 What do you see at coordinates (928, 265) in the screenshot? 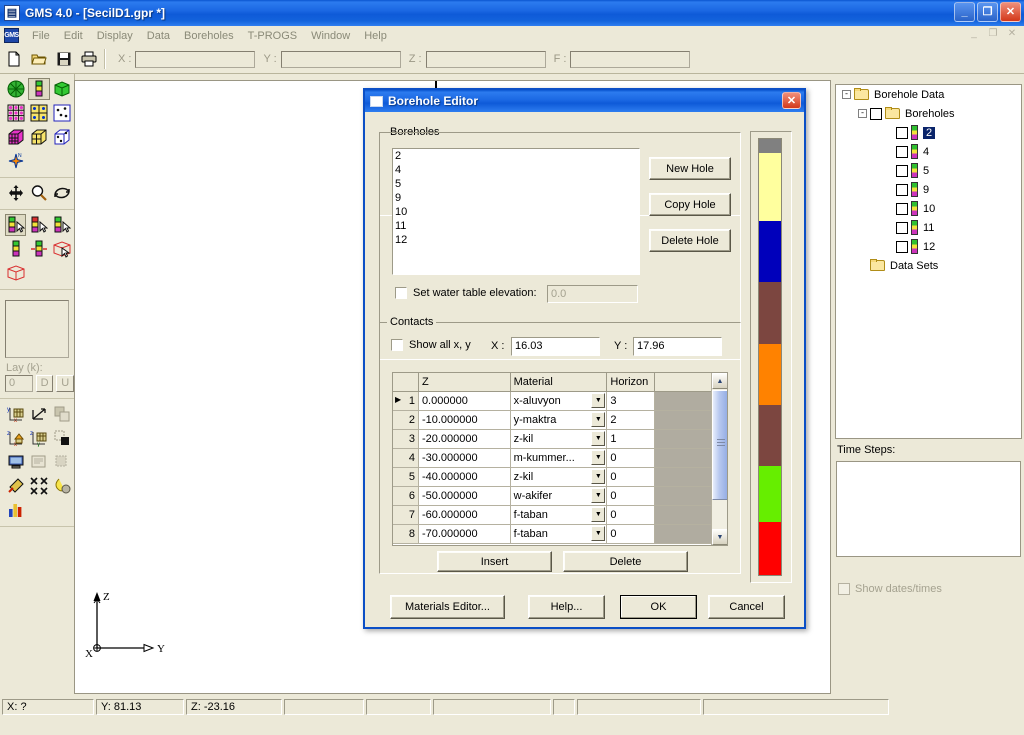
I see `tree-node-data-sets: Data Sets` at bounding box center [928, 265].